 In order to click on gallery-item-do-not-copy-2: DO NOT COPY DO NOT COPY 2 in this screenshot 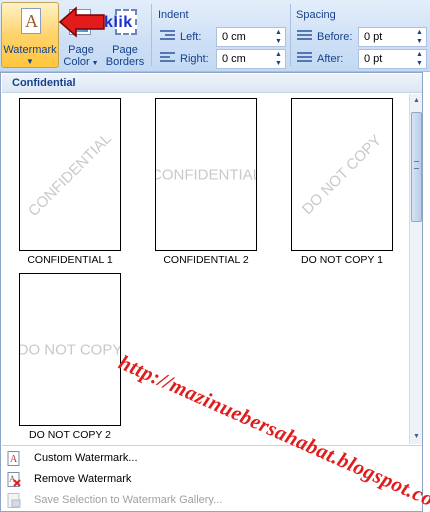, I will do `click(70, 359)`.